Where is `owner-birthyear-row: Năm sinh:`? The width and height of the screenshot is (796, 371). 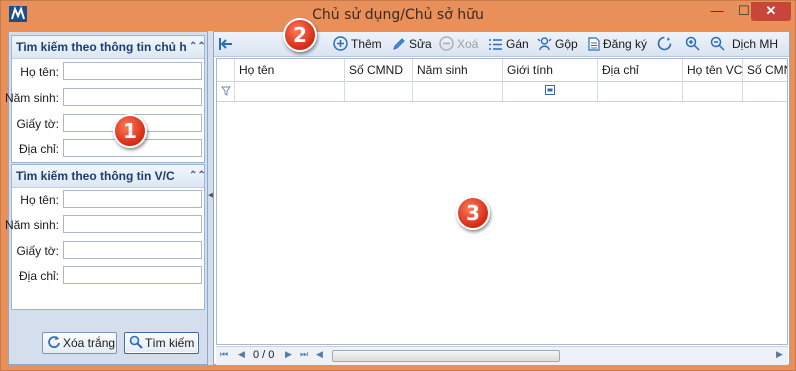
owner-birthyear-row: Năm sinh: is located at coordinates (104, 98).